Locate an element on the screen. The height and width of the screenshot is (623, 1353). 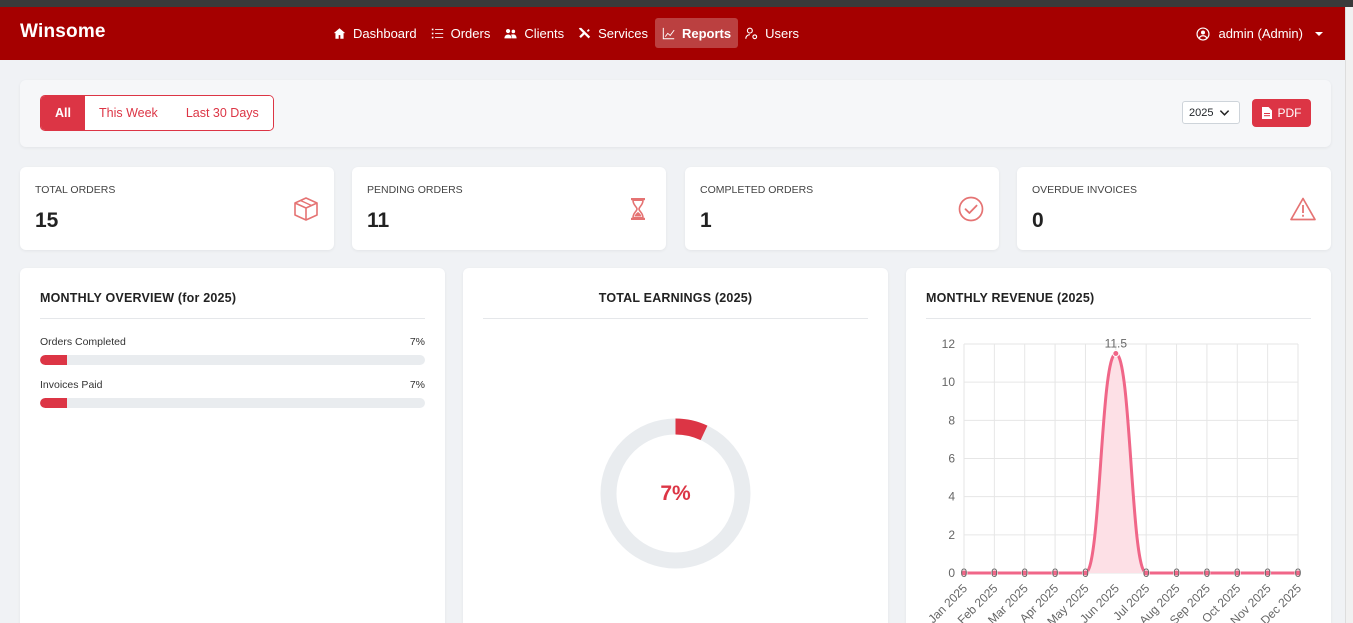
year-select-value: 2025 is located at coordinates (1201, 112).